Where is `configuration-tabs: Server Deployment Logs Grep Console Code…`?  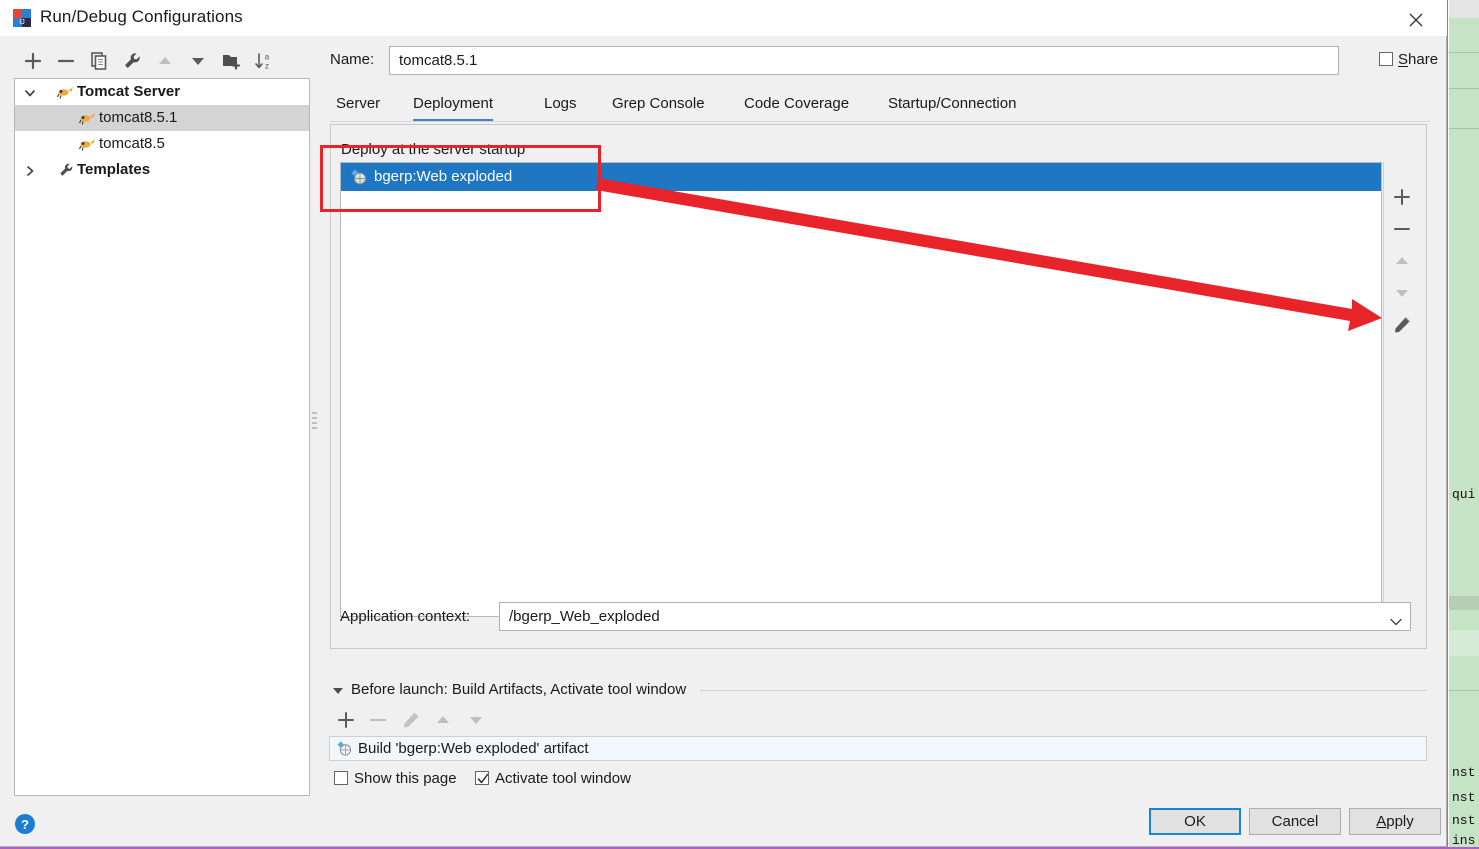
configuration-tabs: Server Deployment Logs Grep Console Code… is located at coordinates (880, 105).